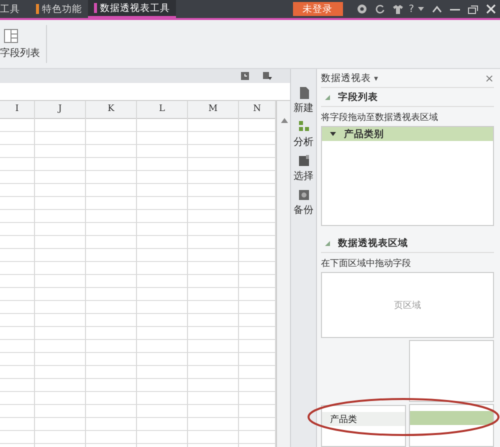 The width and height of the screenshot is (500, 447). Describe the element at coordinates (213, 110) in the screenshot. I see `column-header: M` at that location.